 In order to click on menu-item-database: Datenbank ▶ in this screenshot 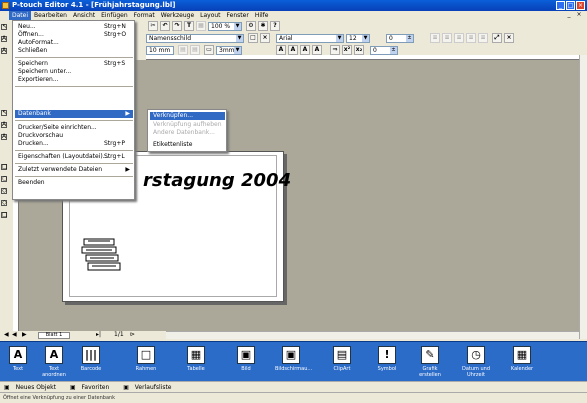, I will do `click(74, 114)`.